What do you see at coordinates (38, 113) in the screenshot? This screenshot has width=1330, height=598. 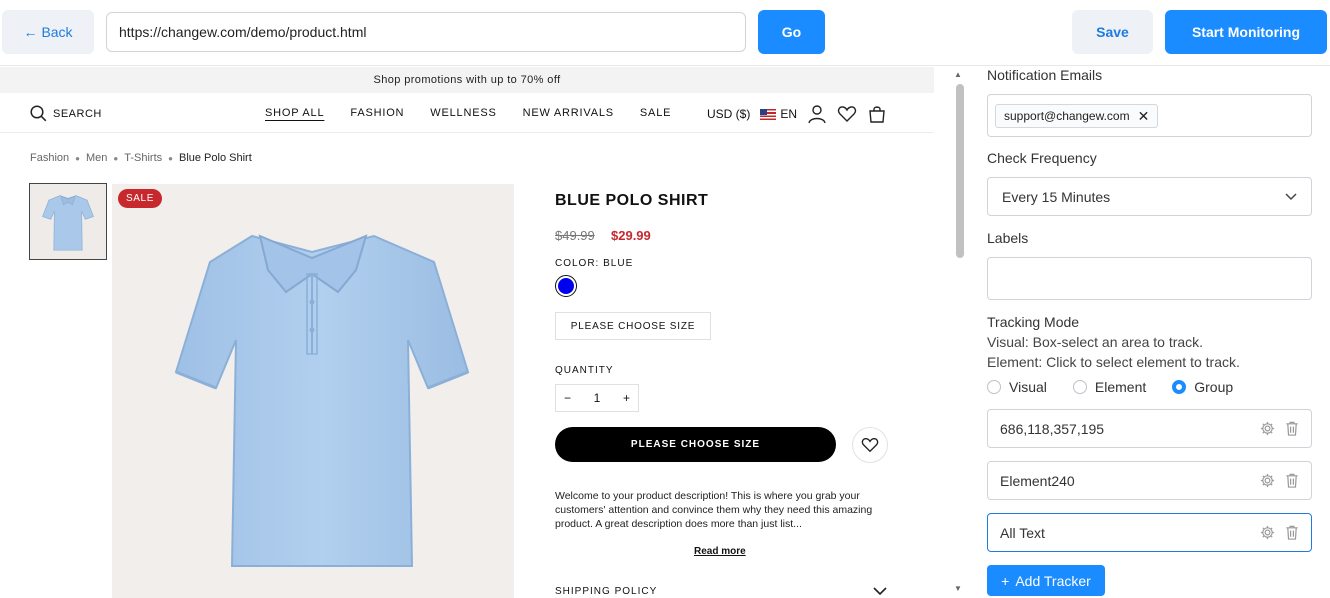 I see `search-icon` at bounding box center [38, 113].